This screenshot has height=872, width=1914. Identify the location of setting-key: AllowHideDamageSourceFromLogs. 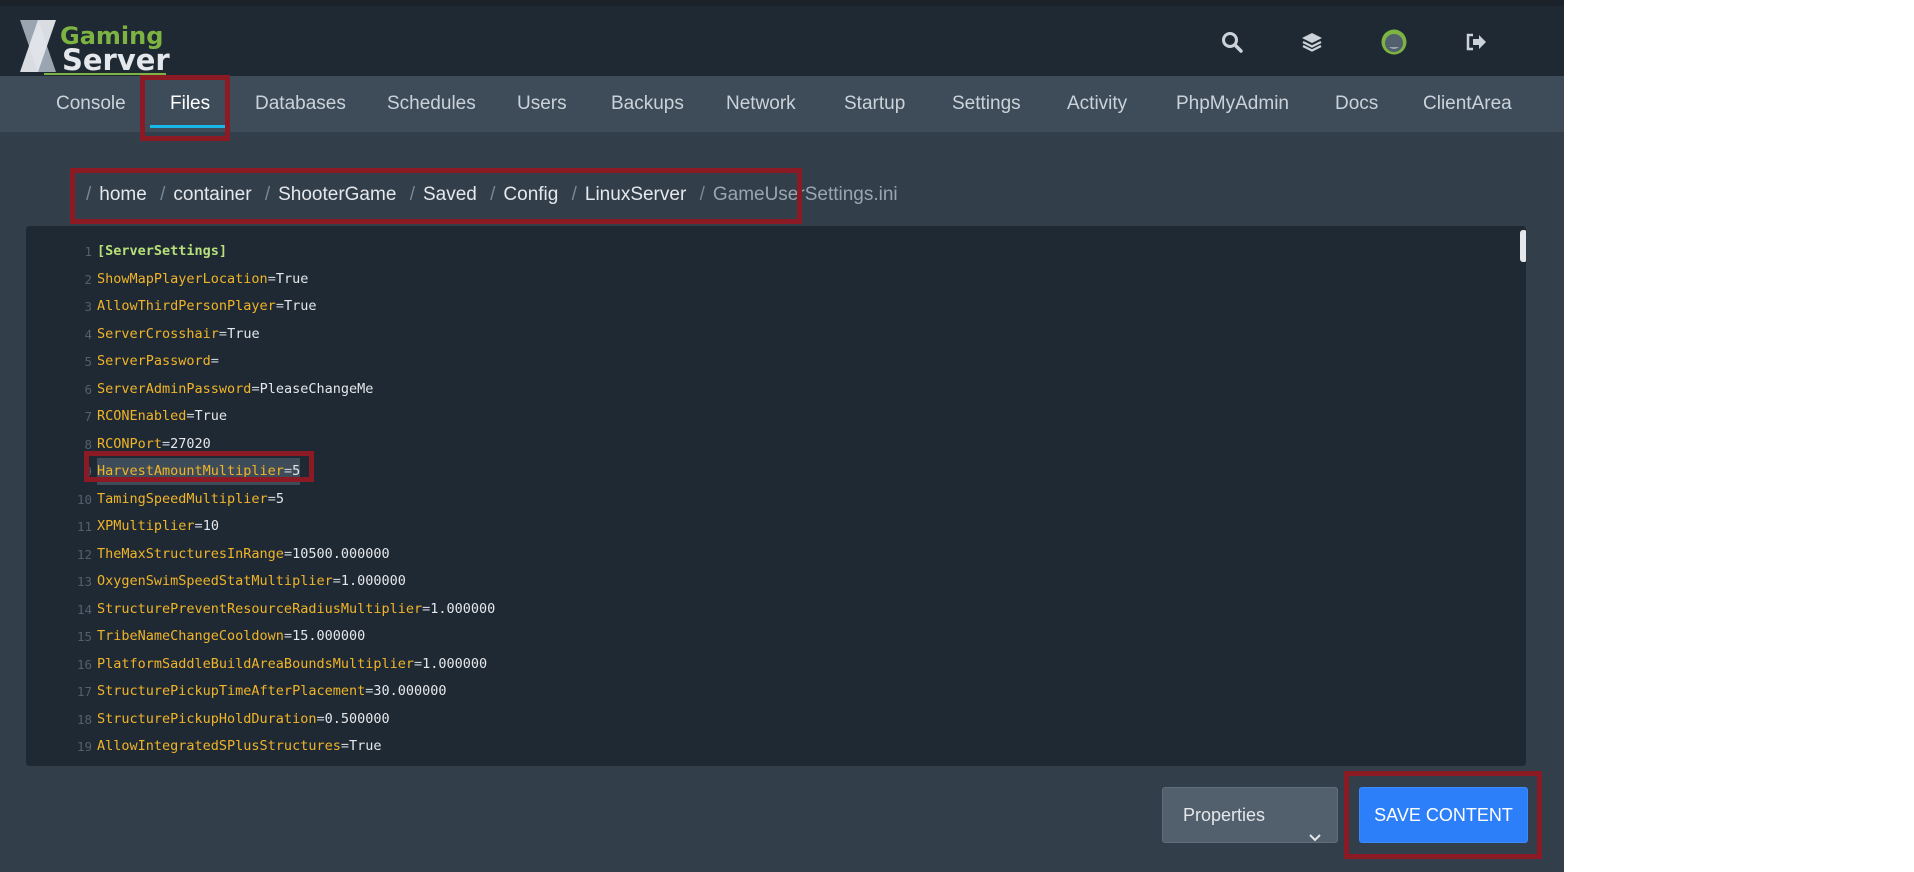
(215, 766).